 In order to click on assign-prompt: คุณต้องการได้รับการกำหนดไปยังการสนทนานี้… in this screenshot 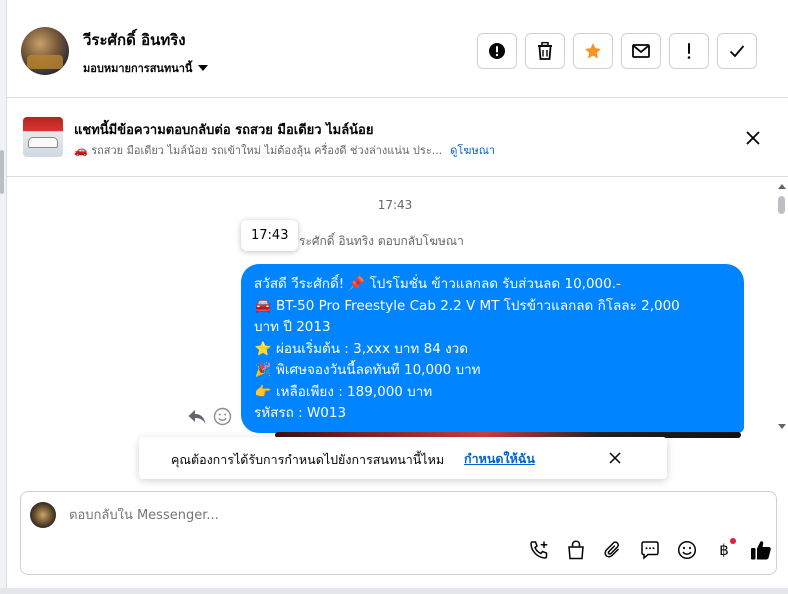, I will do `click(403, 458)`.